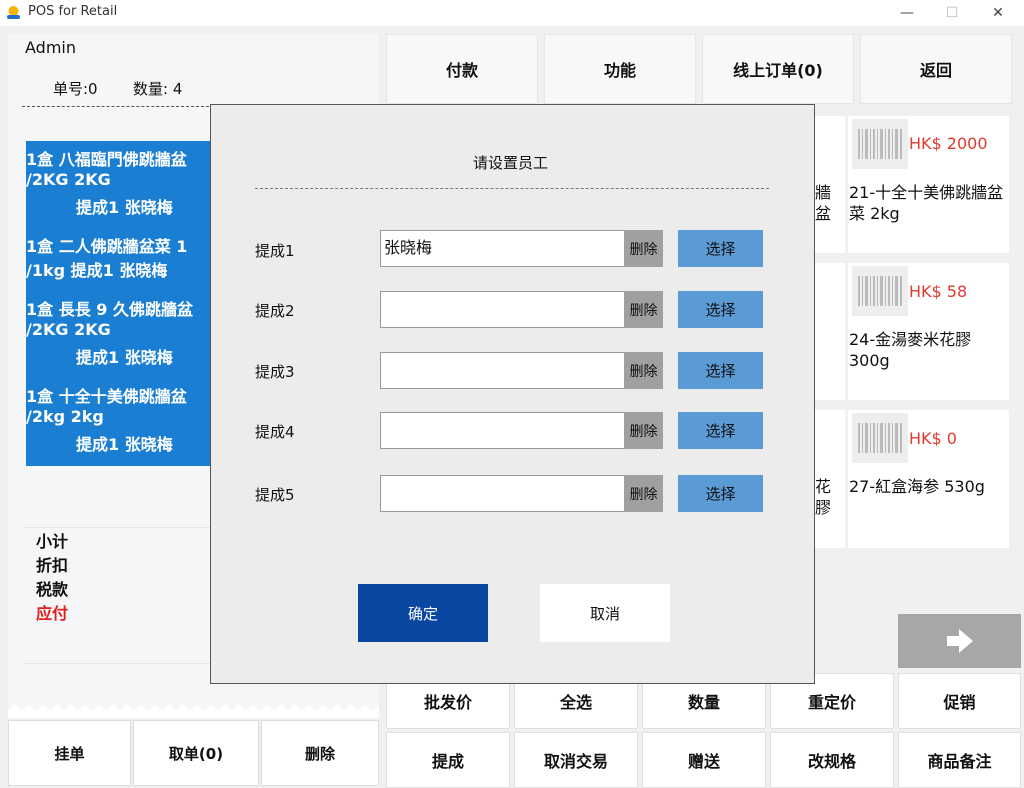 This screenshot has height=788, width=1024. What do you see at coordinates (69, 753) in the screenshot?
I see `hold-order-button: 挂单` at bounding box center [69, 753].